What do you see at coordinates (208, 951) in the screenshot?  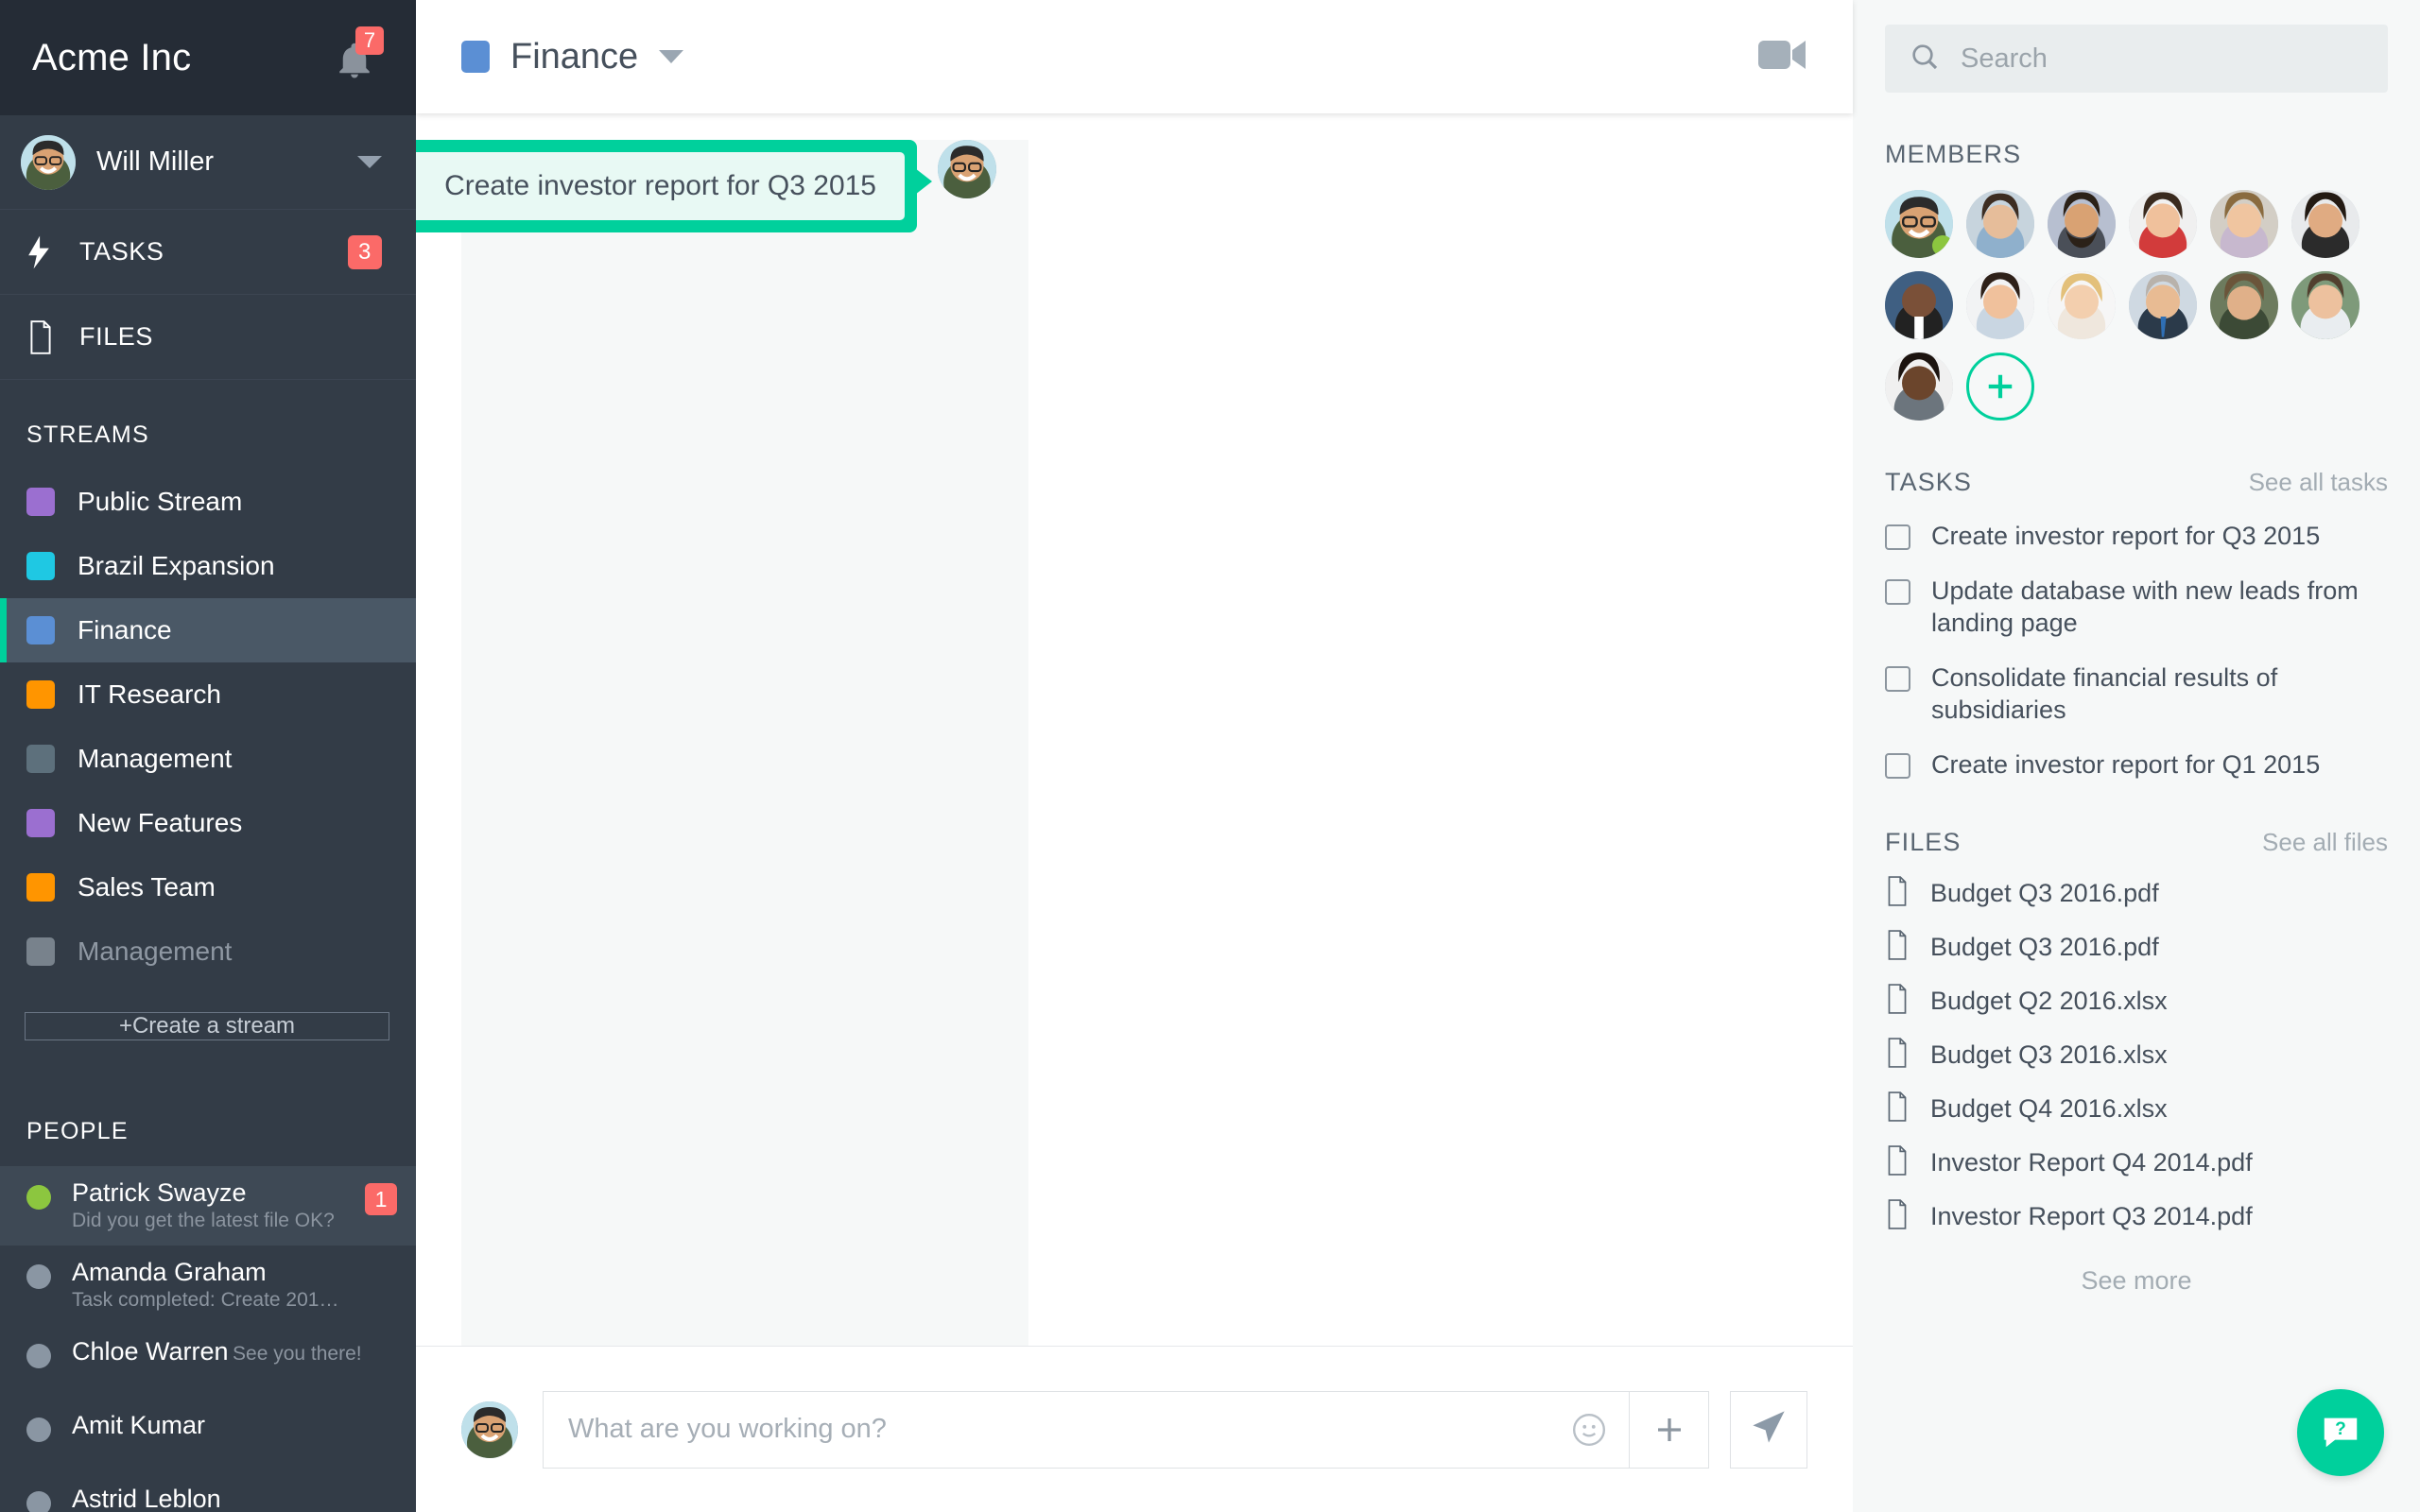 I see `sidebar-stream-management-muted: Management` at bounding box center [208, 951].